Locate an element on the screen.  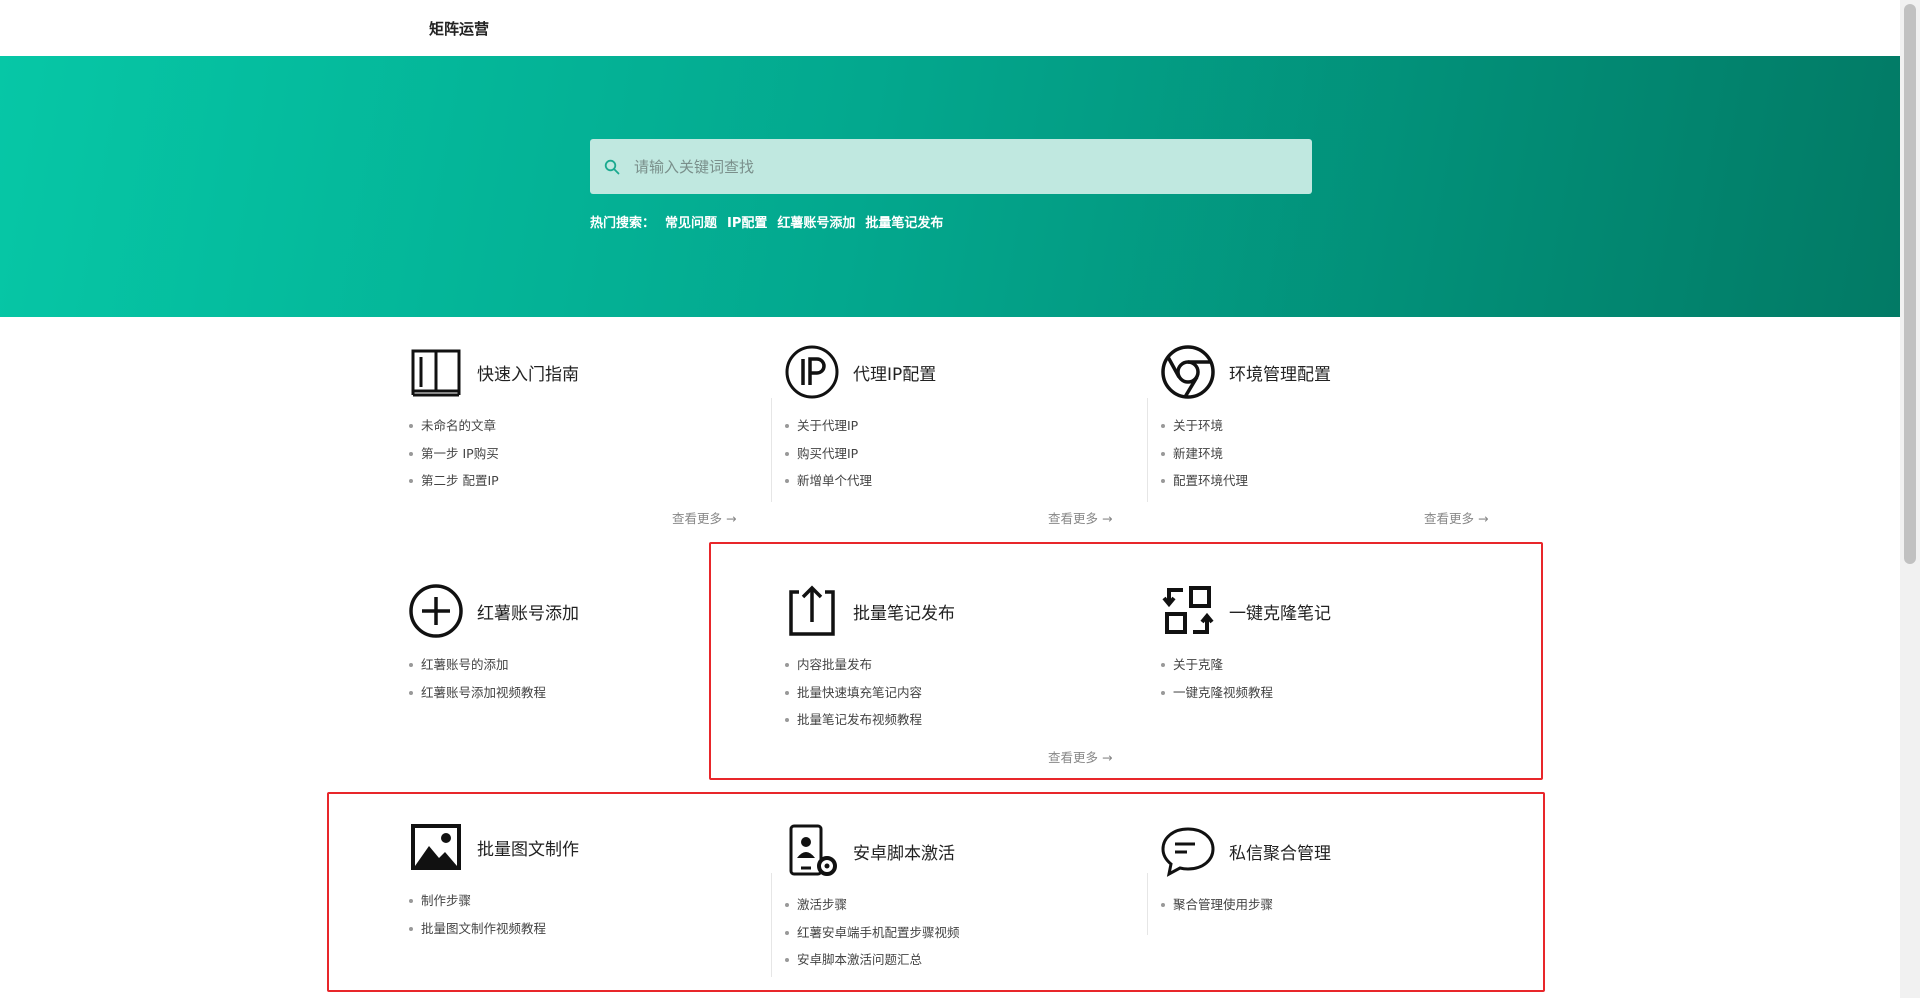
article-list: 红薯账号的添加 红薯账号添加视频教程 is located at coordinates (577, 678).